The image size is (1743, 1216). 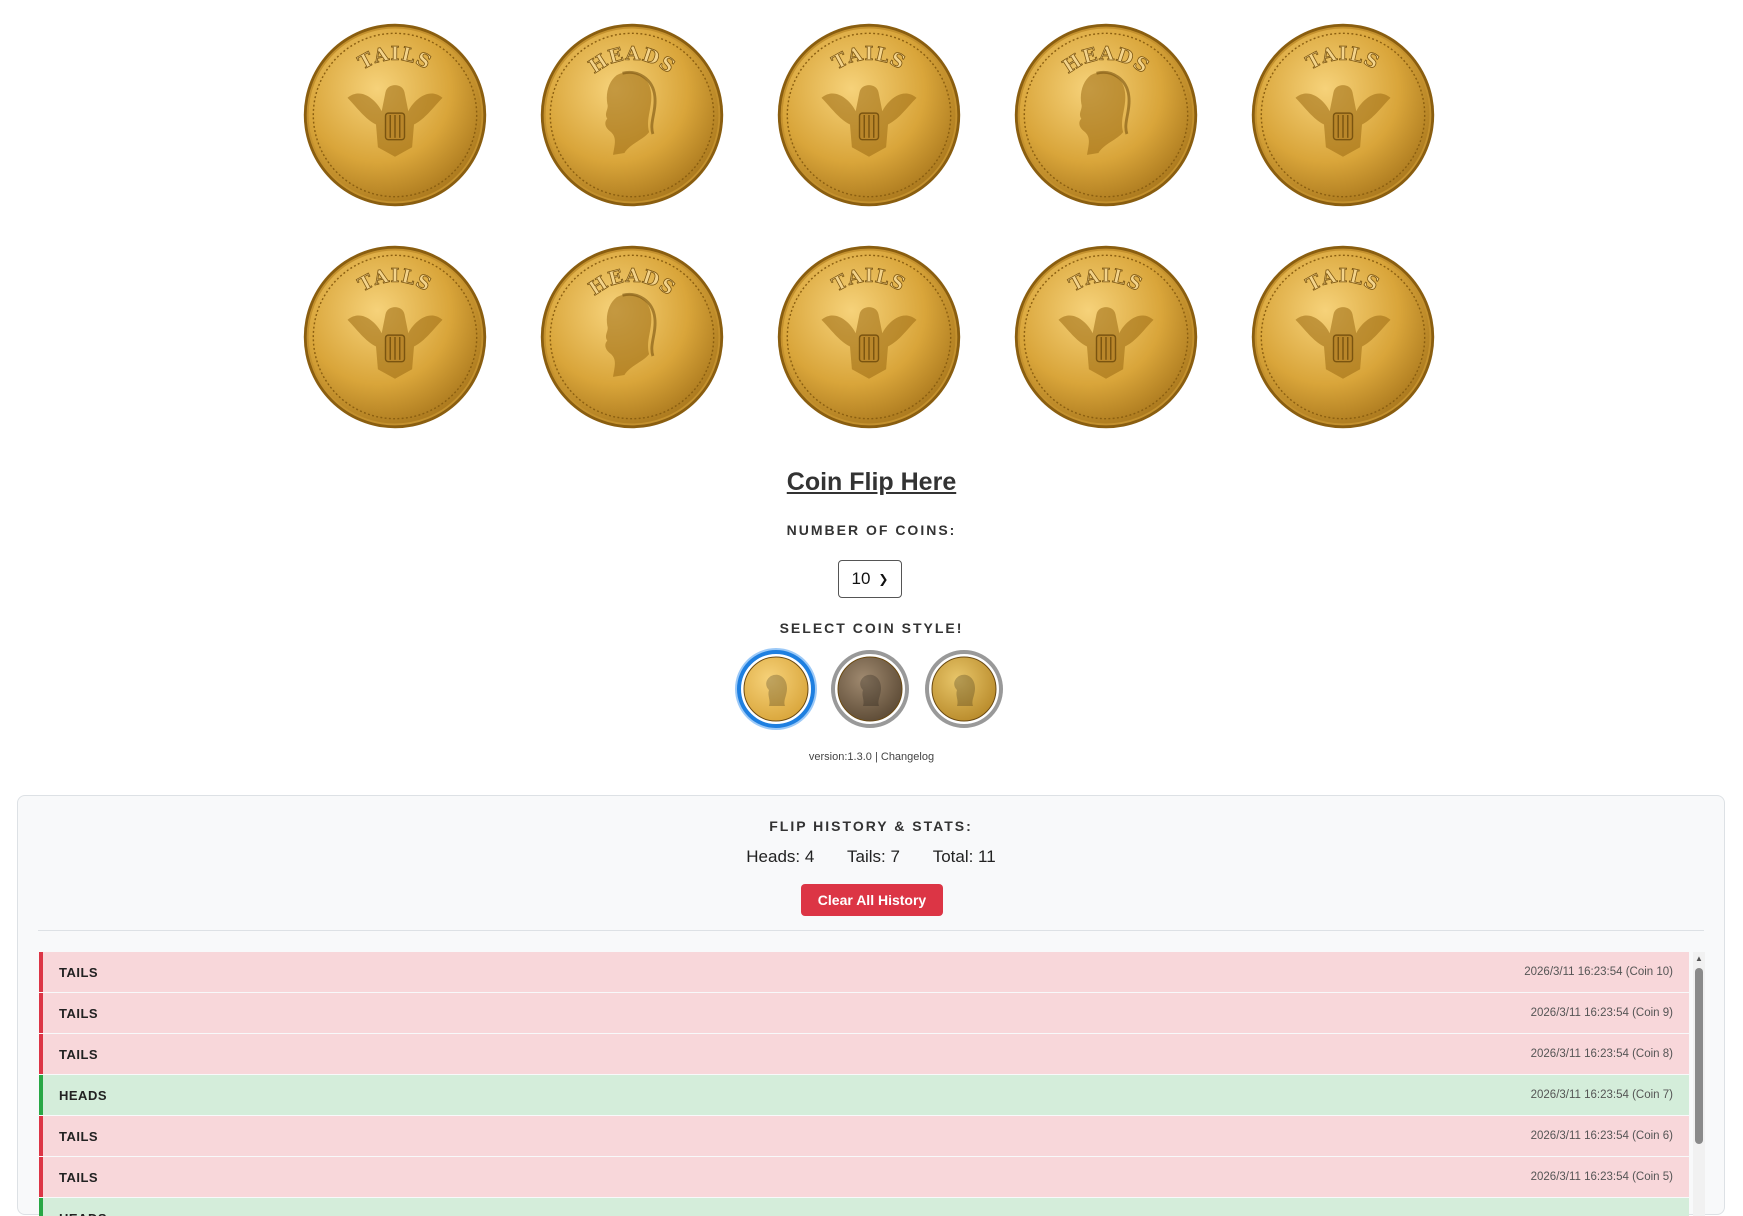 I want to click on scrollbar-thumb, so click(x=1699, y=1056).